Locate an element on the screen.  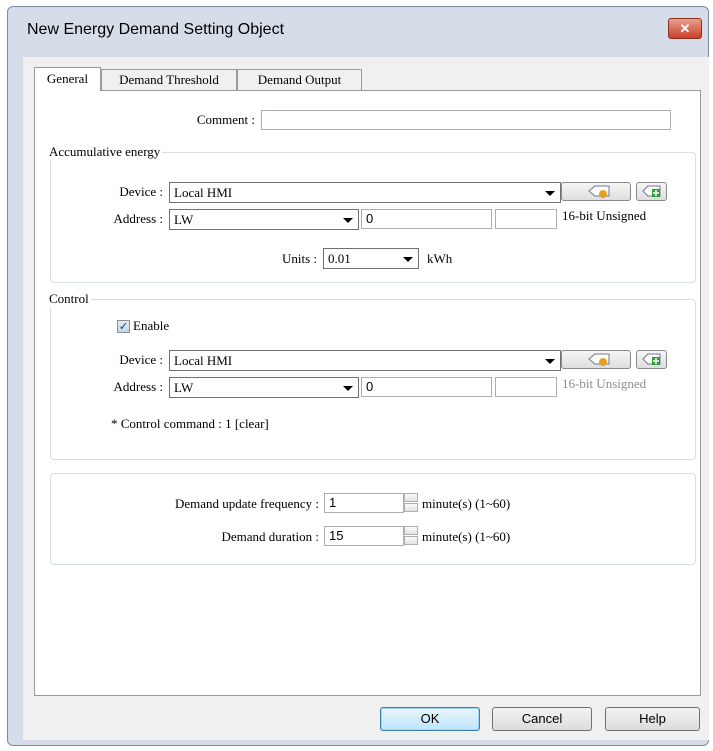
comment-input is located at coordinates (466, 120).